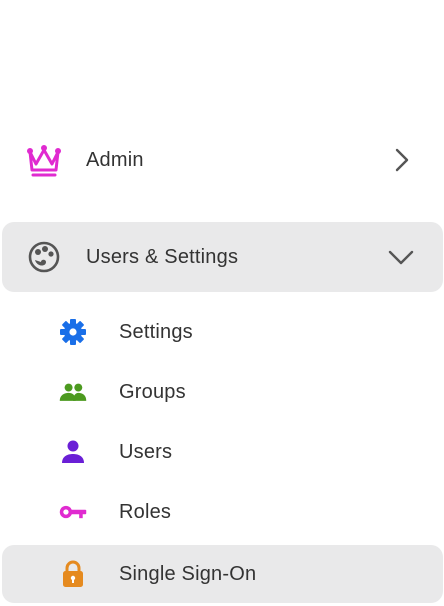 Image resolution: width=444 pixels, height=606 pixels. Describe the element at coordinates (222, 160) in the screenshot. I see `nav-item-admin: Admin` at that location.